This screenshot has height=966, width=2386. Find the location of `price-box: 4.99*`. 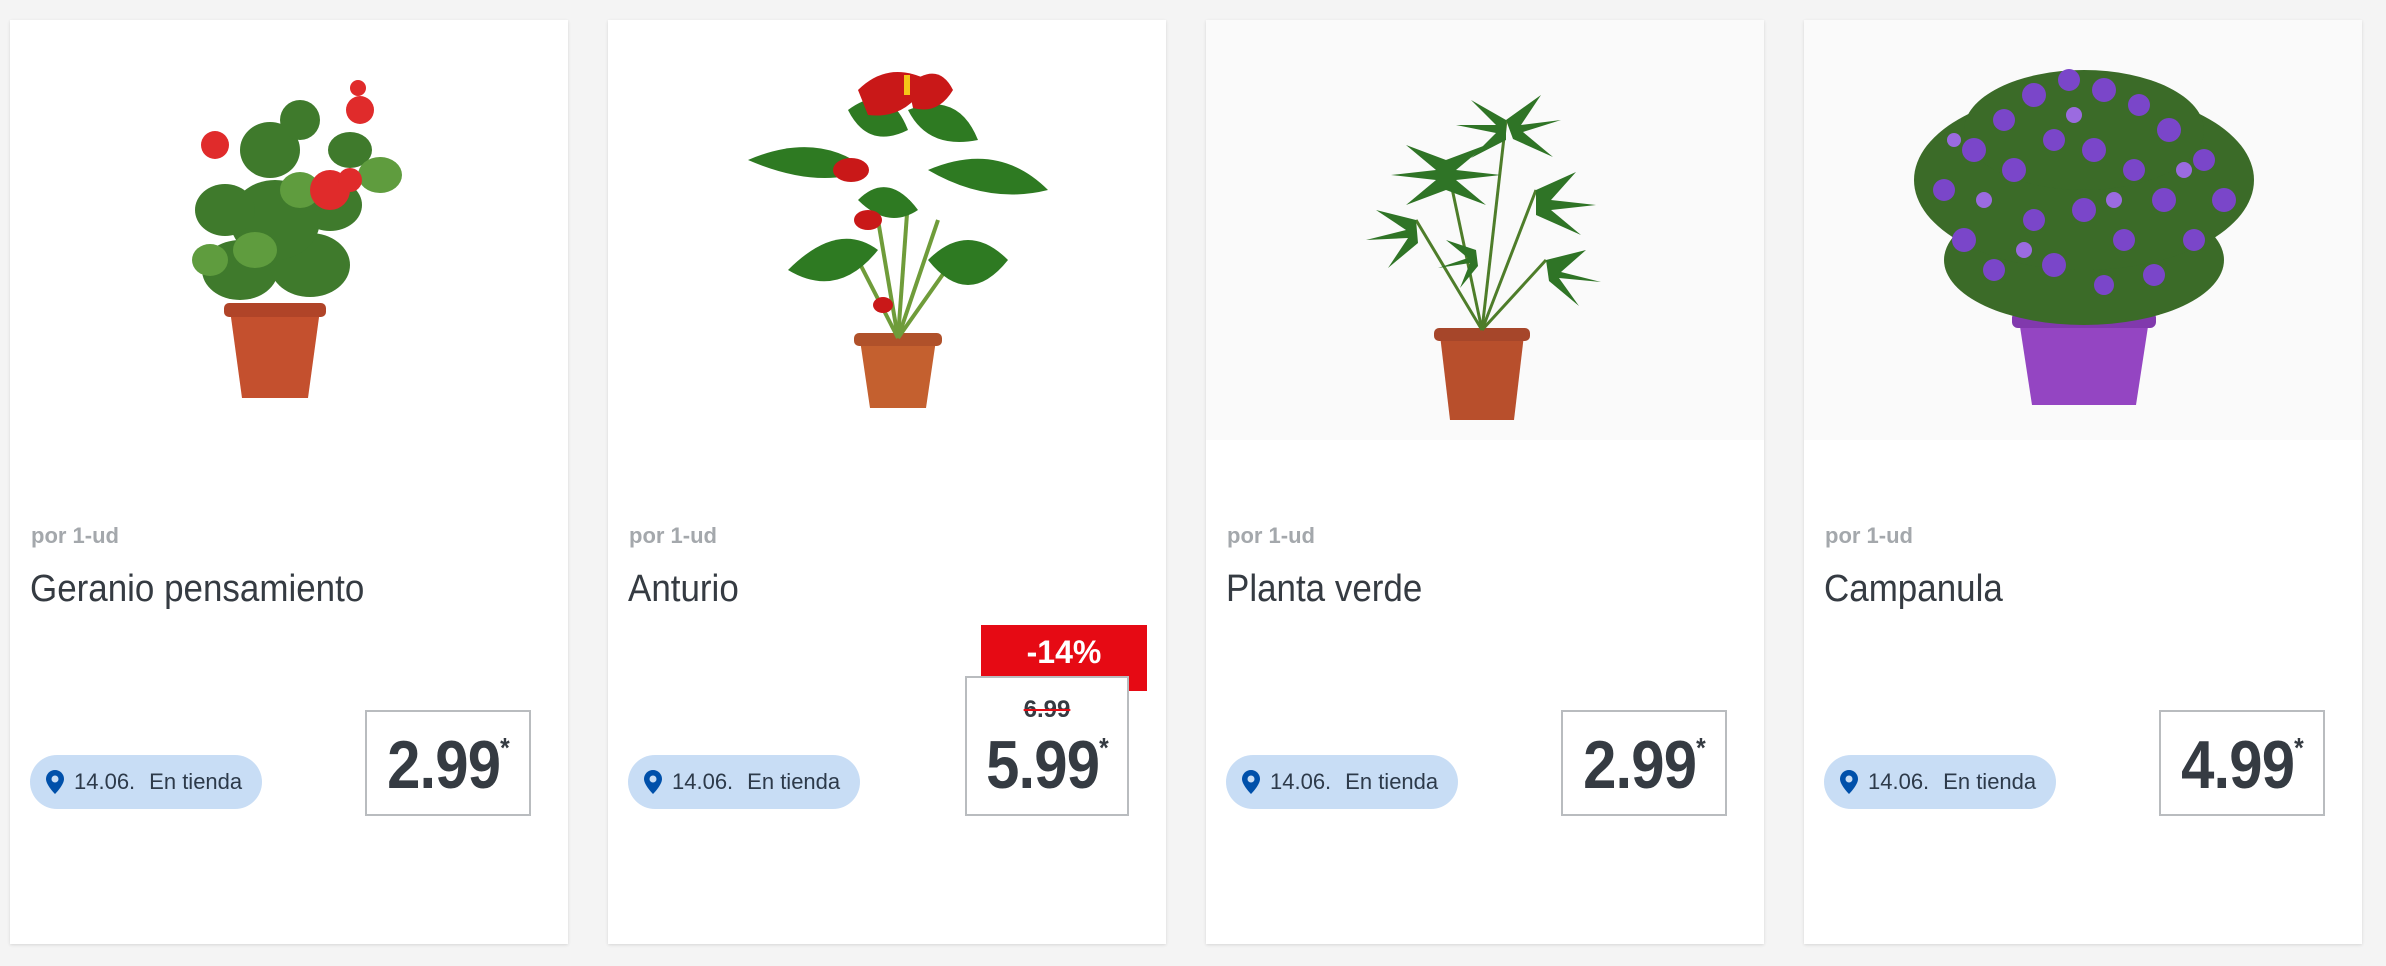

price-box: 4.99* is located at coordinates (2242, 763).